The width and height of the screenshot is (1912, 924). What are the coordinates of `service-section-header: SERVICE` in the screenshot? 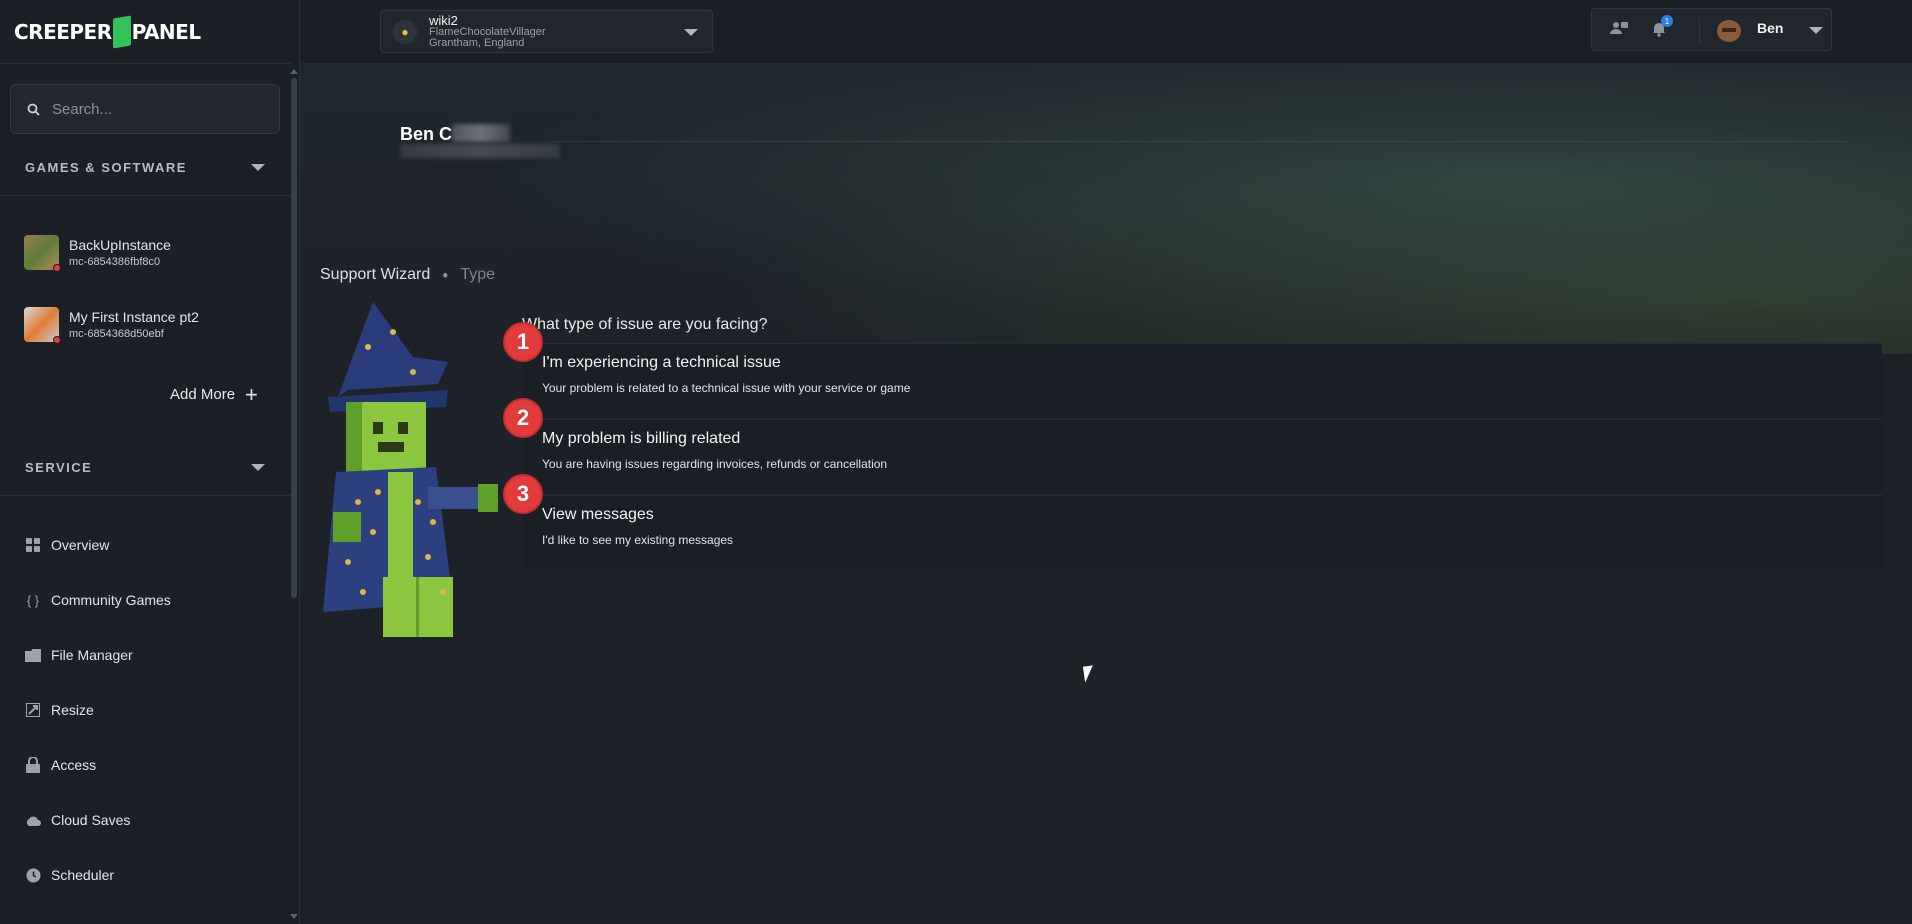 It's located at (145, 467).